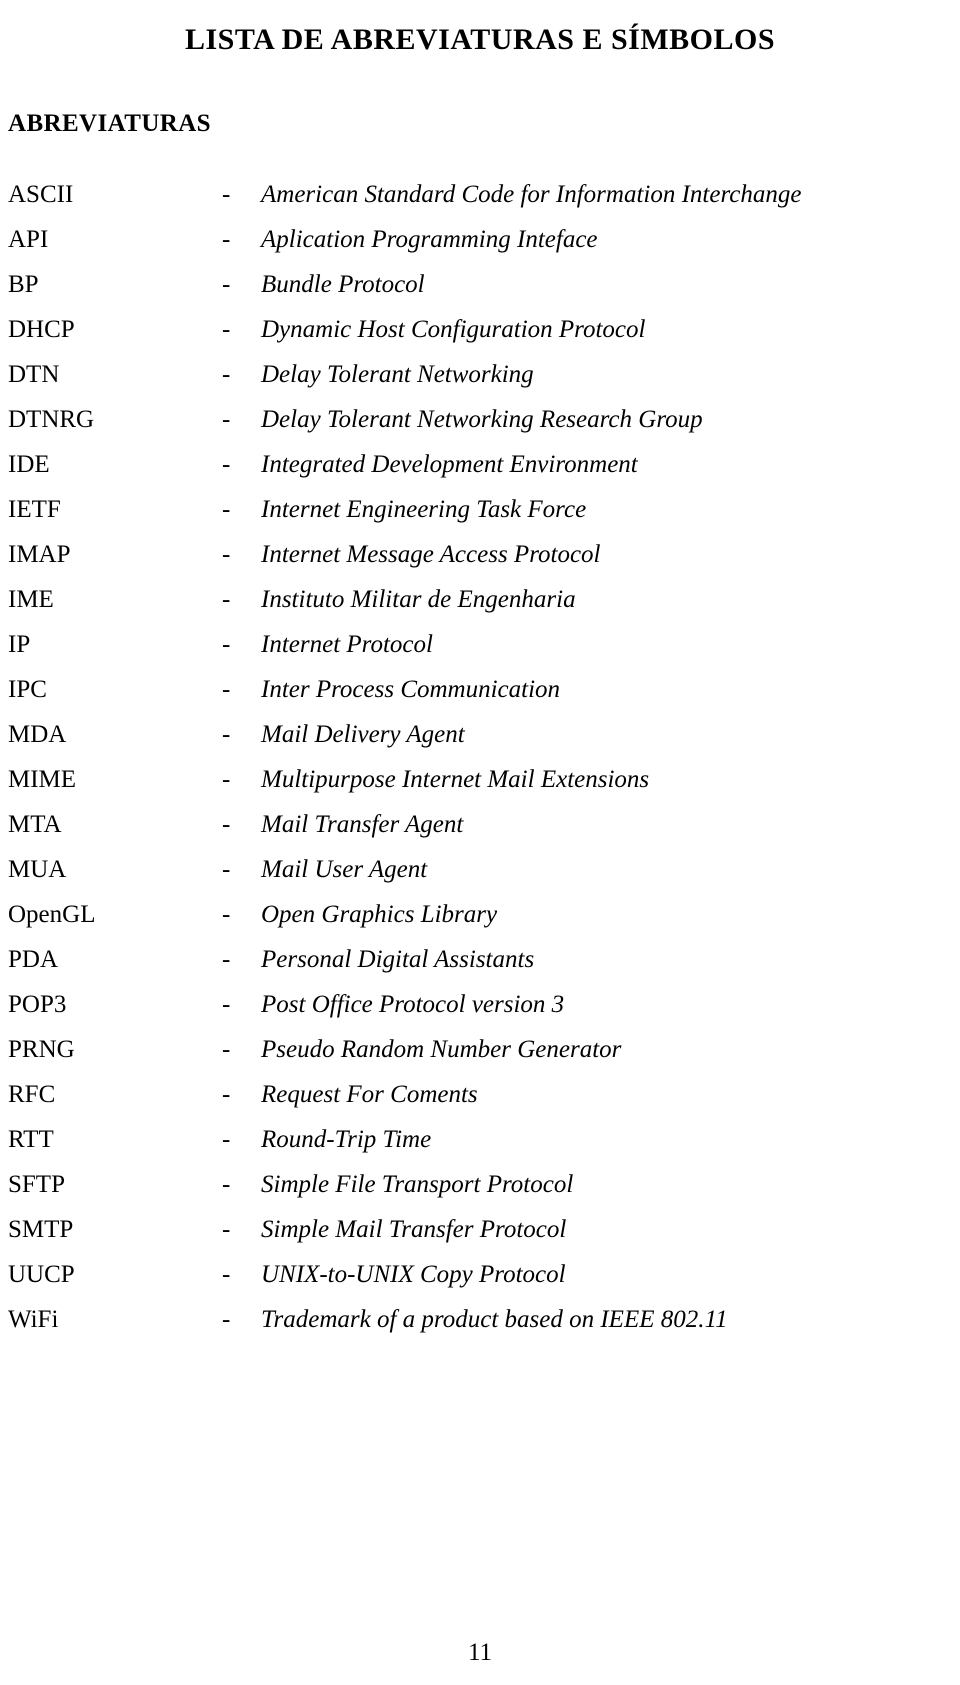  I want to click on abbreviation-definition: Post Office Protocol version 3, so click(413, 1004).